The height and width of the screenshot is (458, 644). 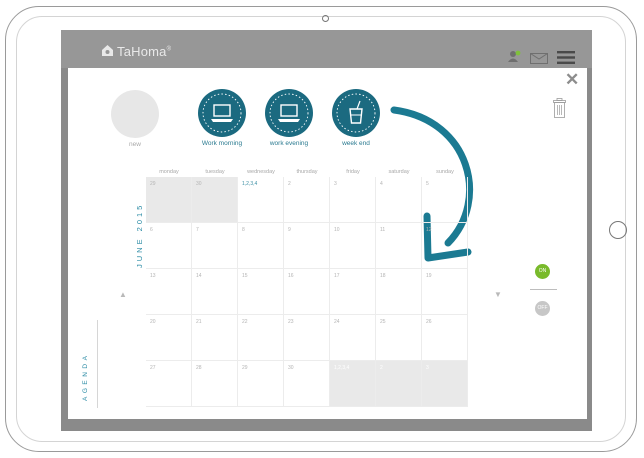 I want to click on calendar-day-cell: 20, so click(x=169, y=338).